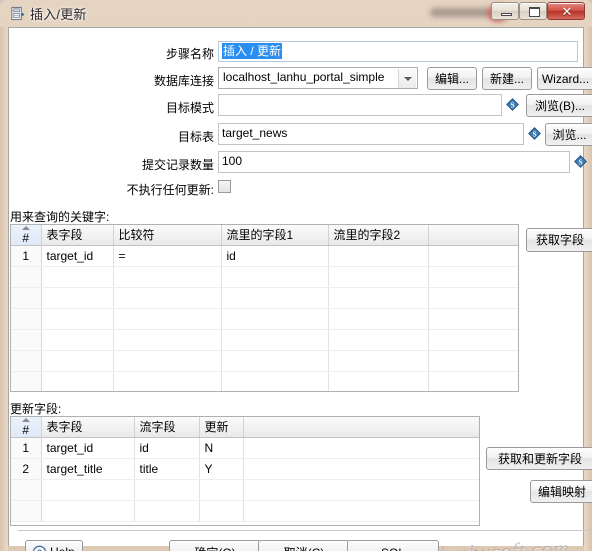  I want to click on lookup-col-stream-field2: 流里的字段2, so click(378, 235).